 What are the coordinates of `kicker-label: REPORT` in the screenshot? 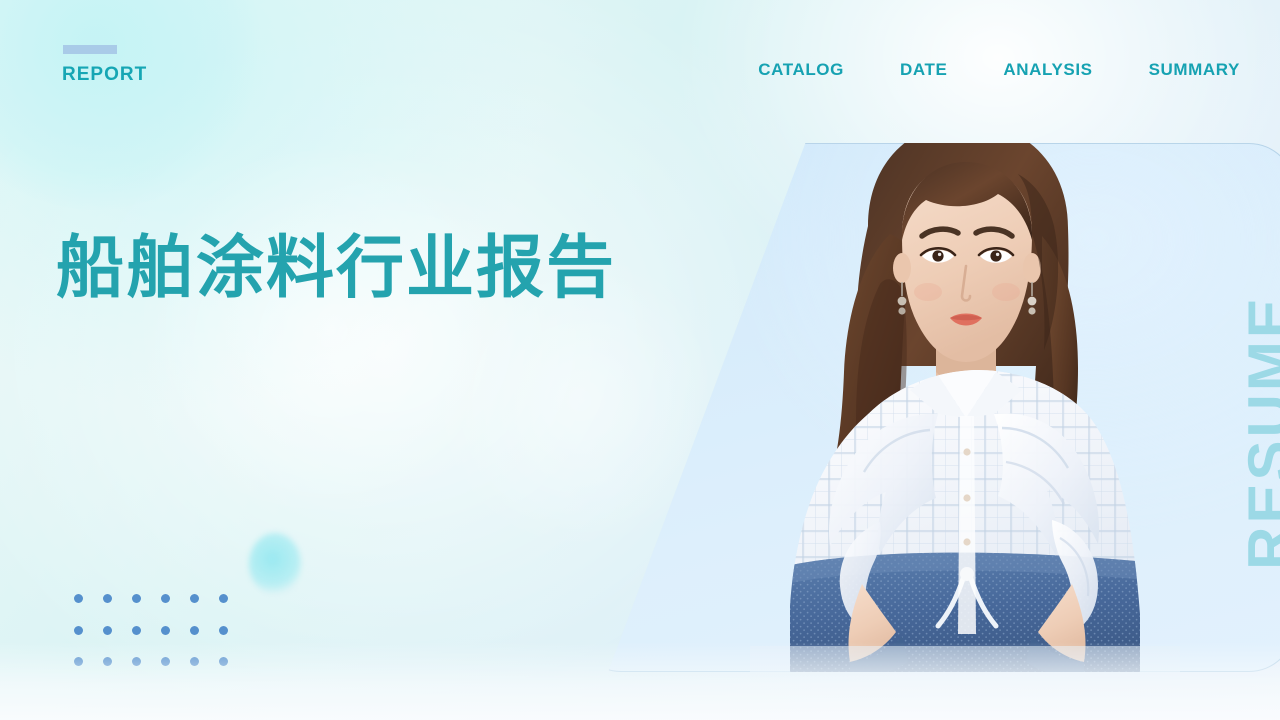 It's located at (105, 74).